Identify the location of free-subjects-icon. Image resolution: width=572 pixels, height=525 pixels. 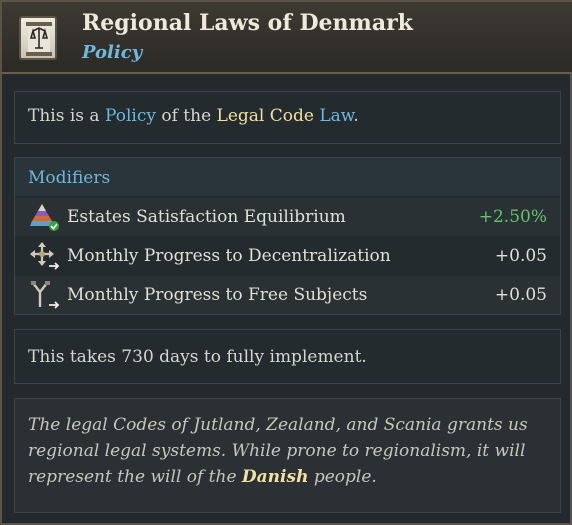
(45, 295).